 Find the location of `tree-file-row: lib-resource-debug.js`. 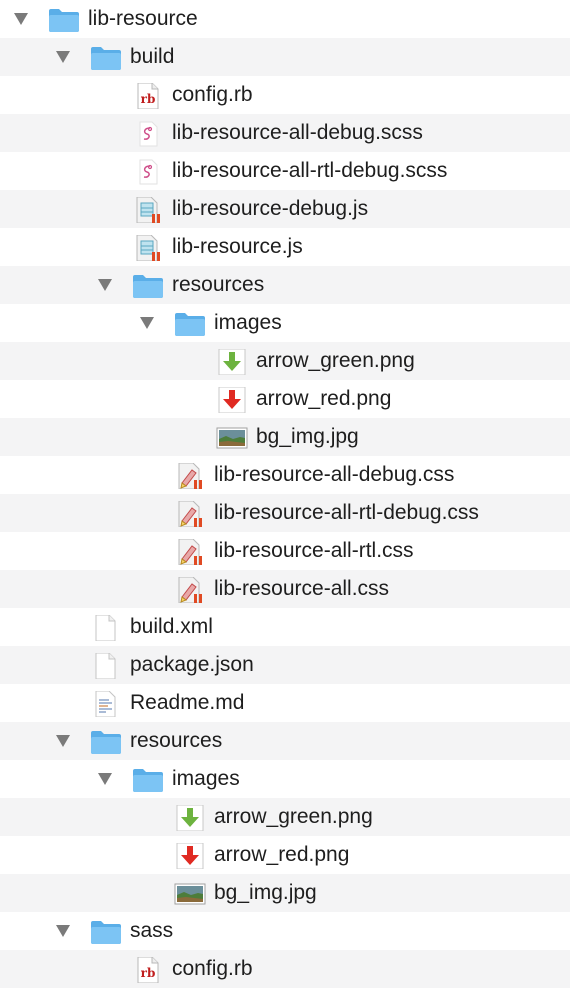

tree-file-row: lib-resource-debug.js is located at coordinates (285, 209).